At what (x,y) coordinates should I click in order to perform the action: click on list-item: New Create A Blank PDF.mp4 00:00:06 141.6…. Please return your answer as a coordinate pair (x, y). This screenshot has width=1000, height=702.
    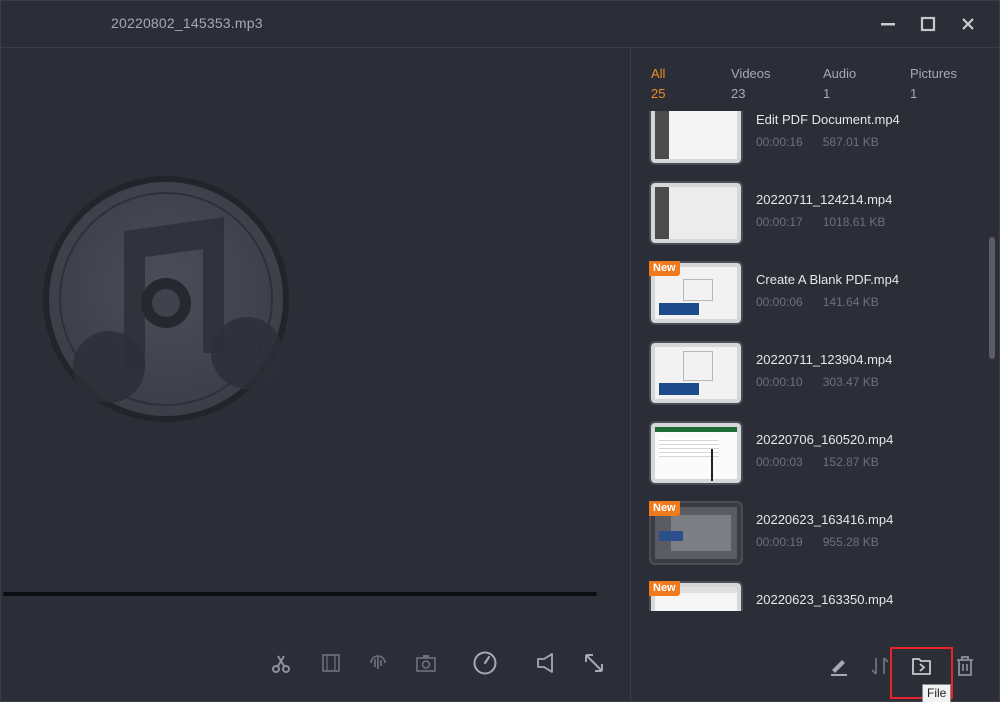
    Looking at the image, I should click on (818, 293).